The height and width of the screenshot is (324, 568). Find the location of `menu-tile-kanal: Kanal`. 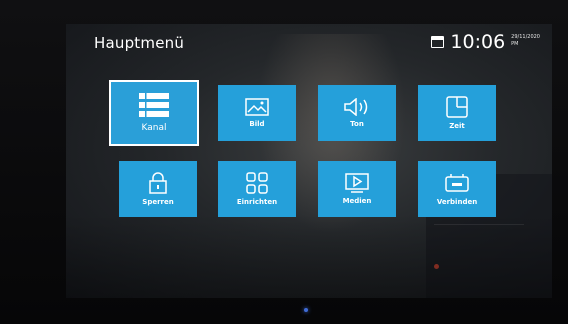

menu-tile-kanal: Kanal is located at coordinates (154, 113).